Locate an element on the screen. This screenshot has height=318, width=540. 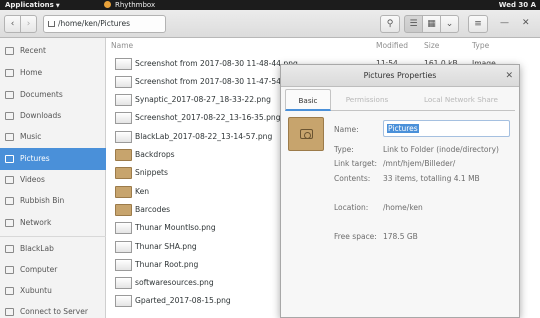
dialog-title: Pictures Properties is located at coordinates (400, 75).